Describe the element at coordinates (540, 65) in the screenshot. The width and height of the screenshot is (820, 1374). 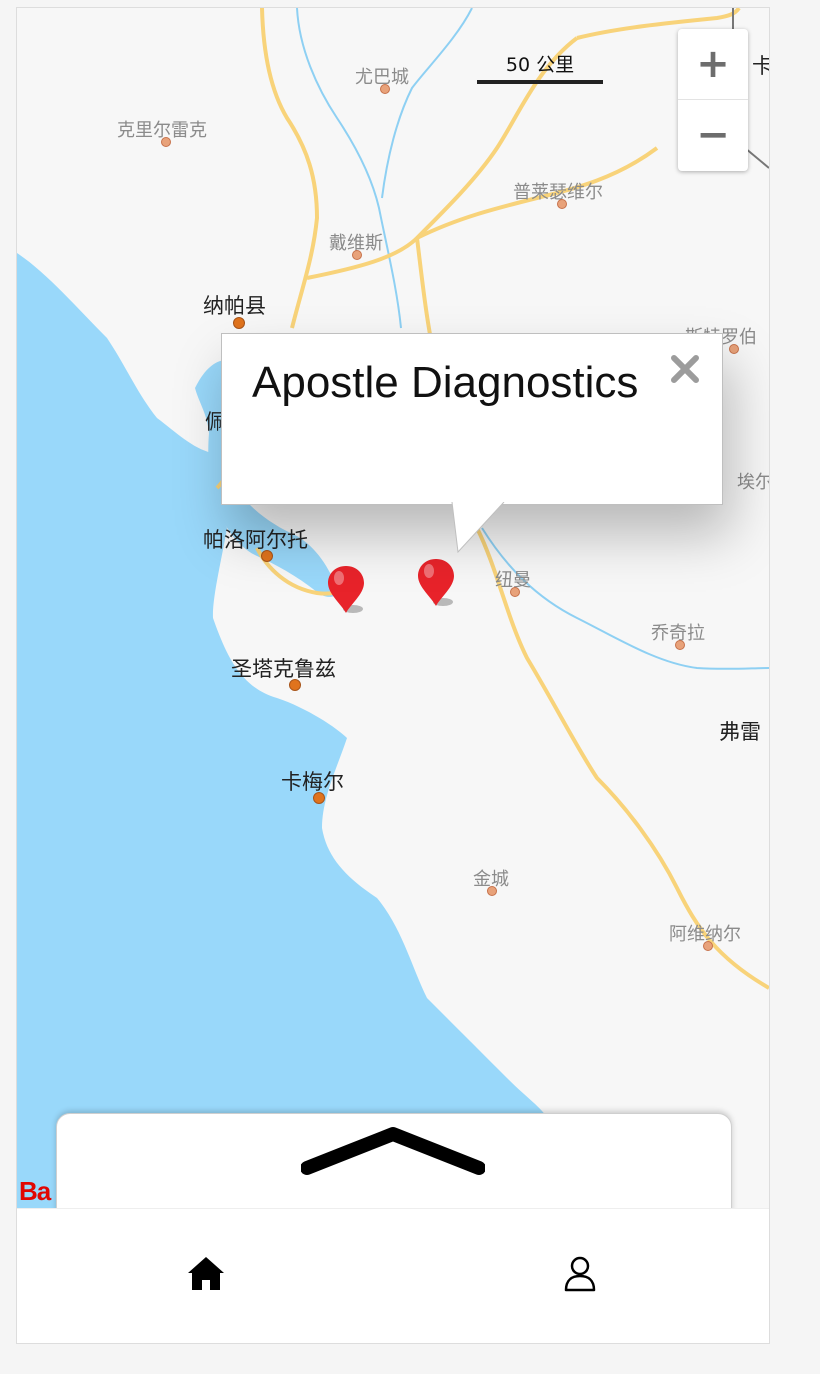
I see `scale-label: 50 公里` at that location.